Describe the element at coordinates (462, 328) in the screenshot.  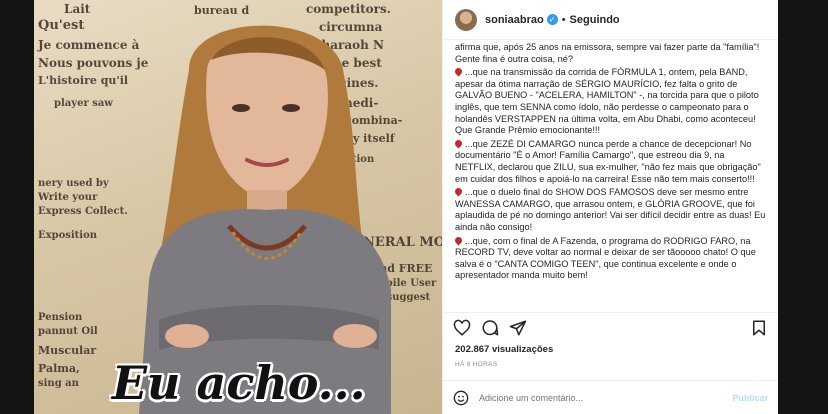
I see `heart-icon` at that location.